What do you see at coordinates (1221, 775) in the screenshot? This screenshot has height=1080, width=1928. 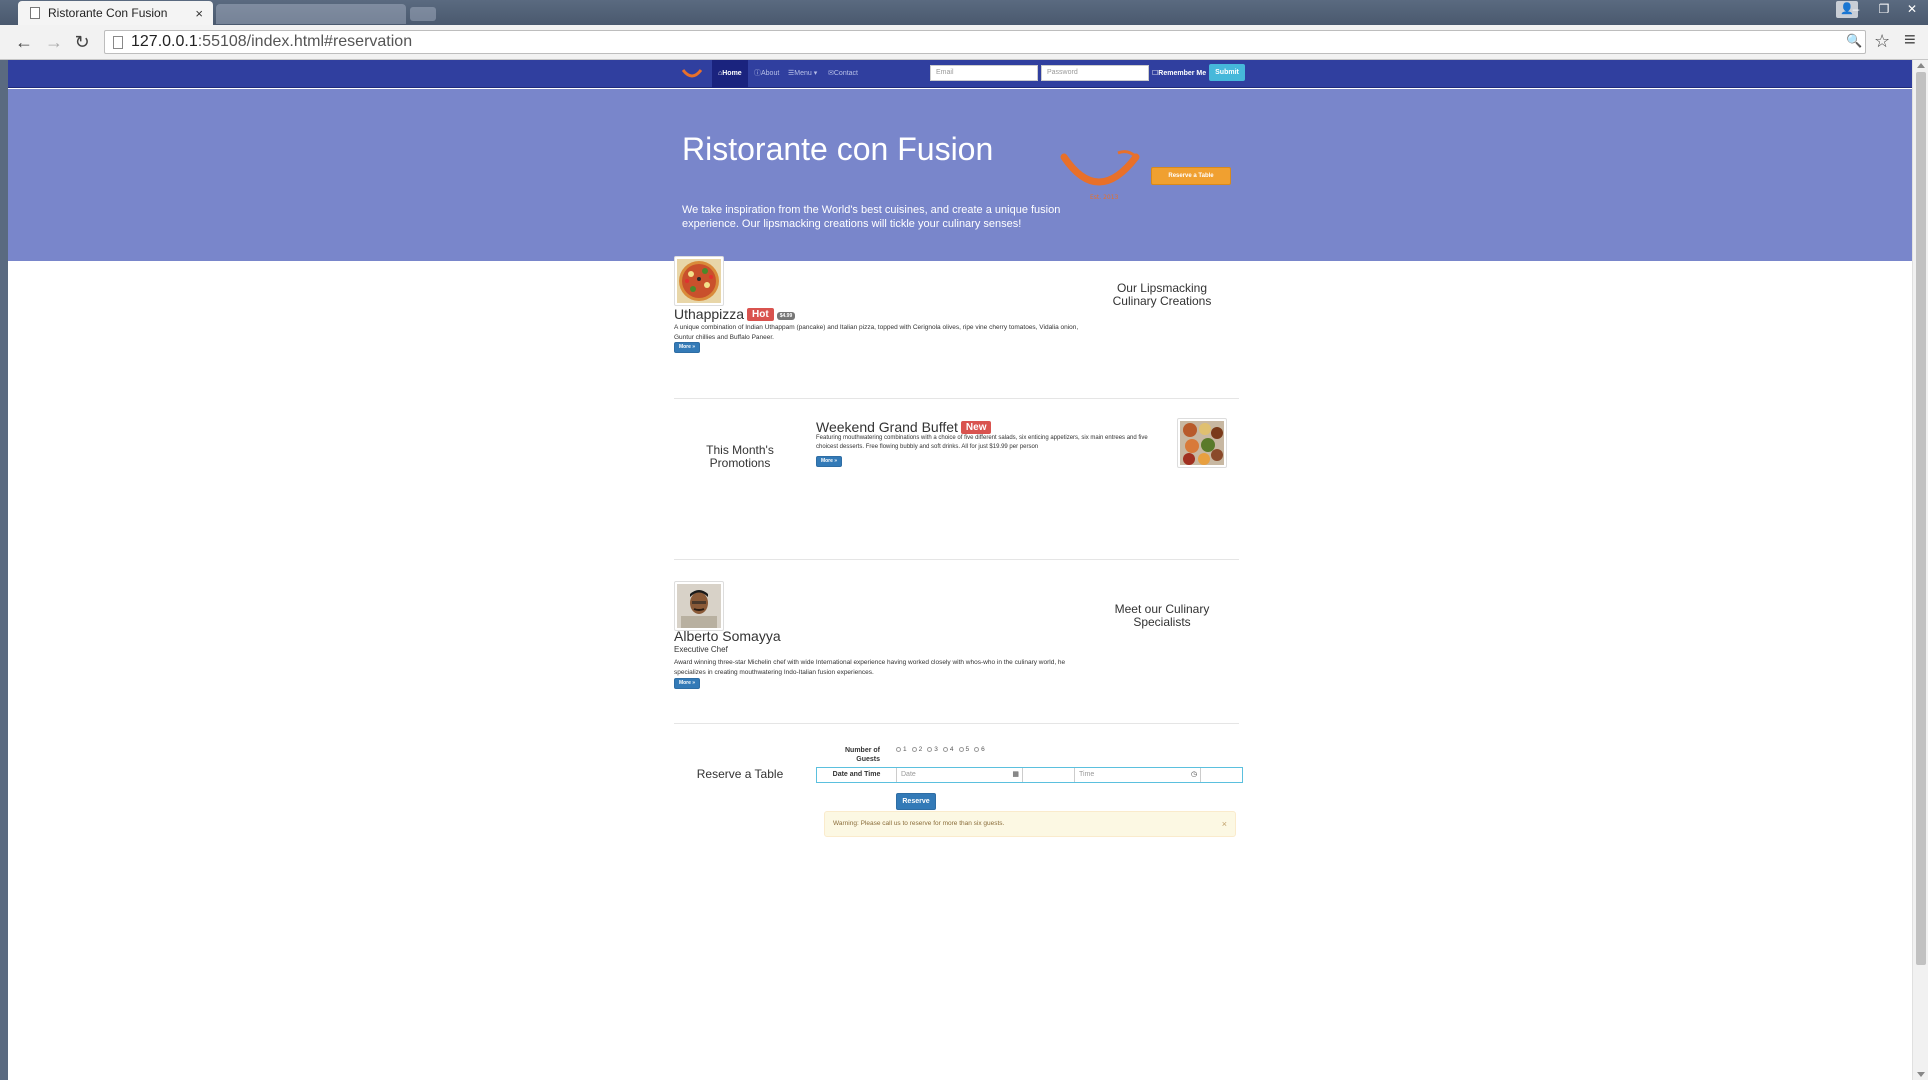 I see `time-addon` at bounding box center [1221, 775].